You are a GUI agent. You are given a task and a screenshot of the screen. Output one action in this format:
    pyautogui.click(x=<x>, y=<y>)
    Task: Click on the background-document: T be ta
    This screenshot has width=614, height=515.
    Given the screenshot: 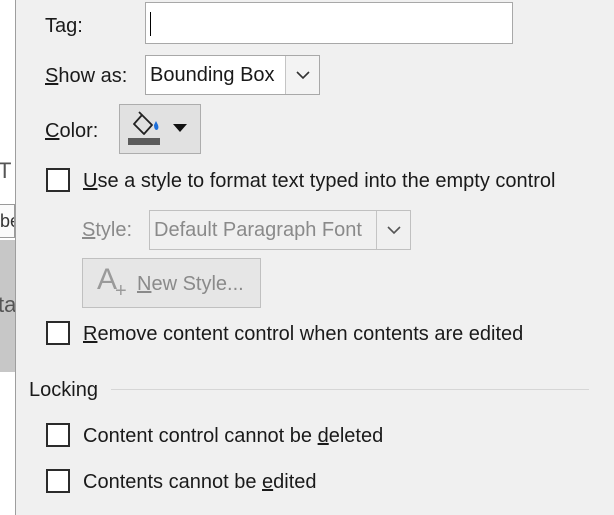 What is the action you would take?
    pyautogui.click(x=7, y=257)
    